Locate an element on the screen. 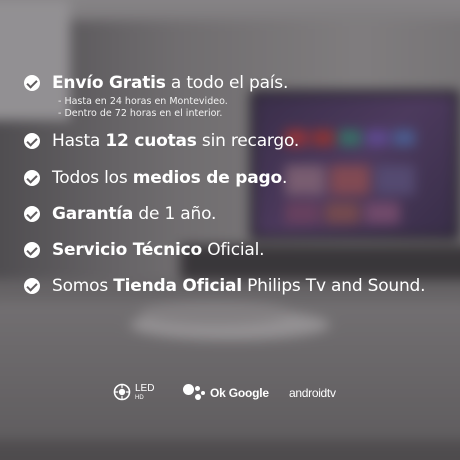 The image size is (460, 460). ok-google-label: Ok Google is located at coordinates (239, 393).